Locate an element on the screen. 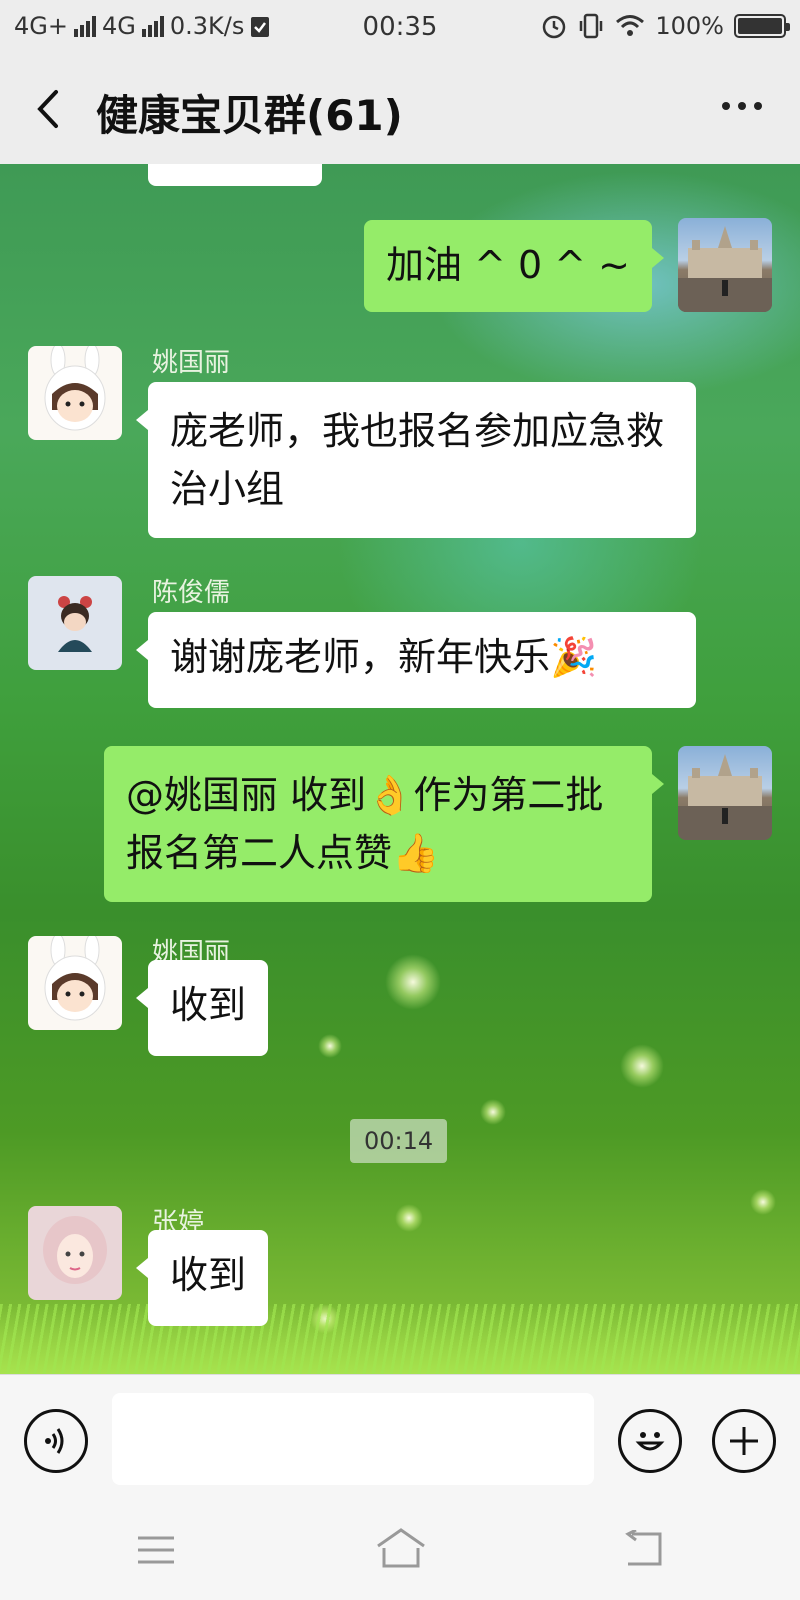 The height and width of the screenshot is (1600, 800). thumbs-up-emoji: 👍 is located at coordinates (416, 853).